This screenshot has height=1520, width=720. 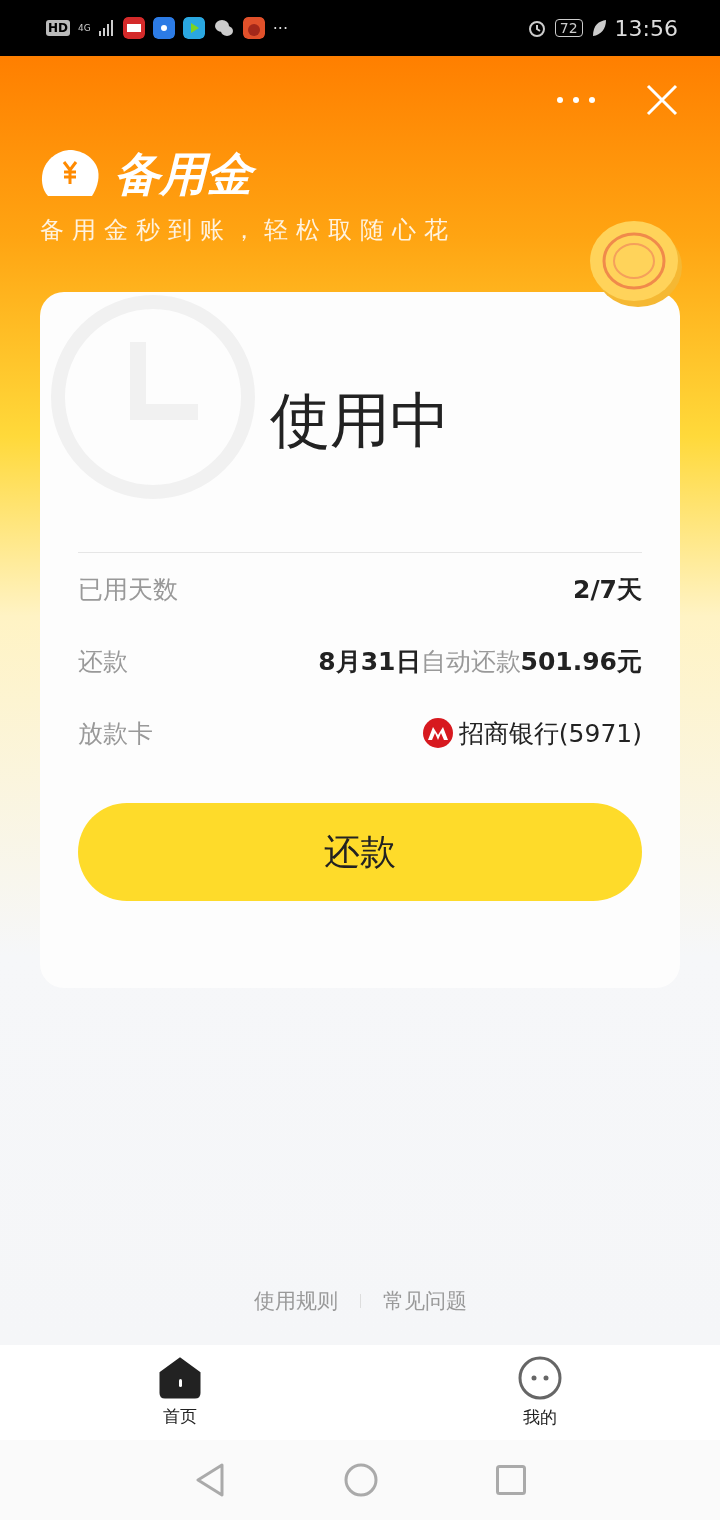 What do you see at coordinates (223, 28) in the screenshot?
I see `chat-icon` at bounding box center [223, 28].